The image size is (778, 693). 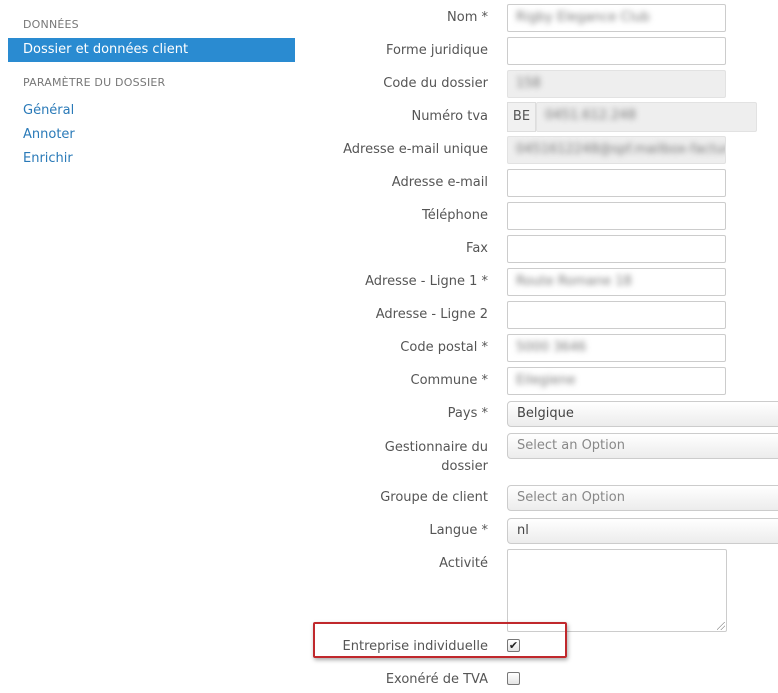 I want to click on groupe-client-select: Select an Option, so click(x=642, y=498).